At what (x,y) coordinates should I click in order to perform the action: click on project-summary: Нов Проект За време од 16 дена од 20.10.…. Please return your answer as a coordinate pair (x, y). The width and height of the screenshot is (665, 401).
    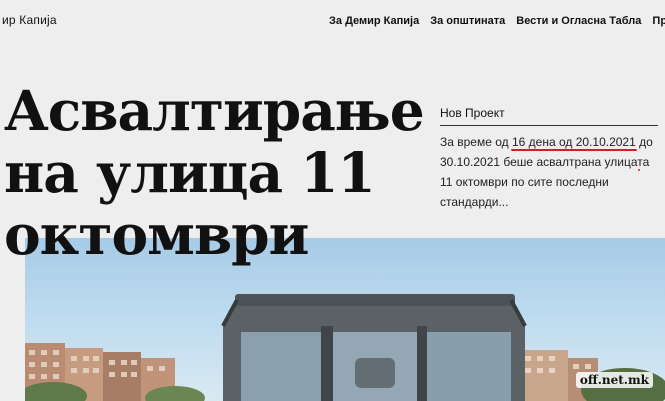
    Looking at the image, I should click on (551, 159).